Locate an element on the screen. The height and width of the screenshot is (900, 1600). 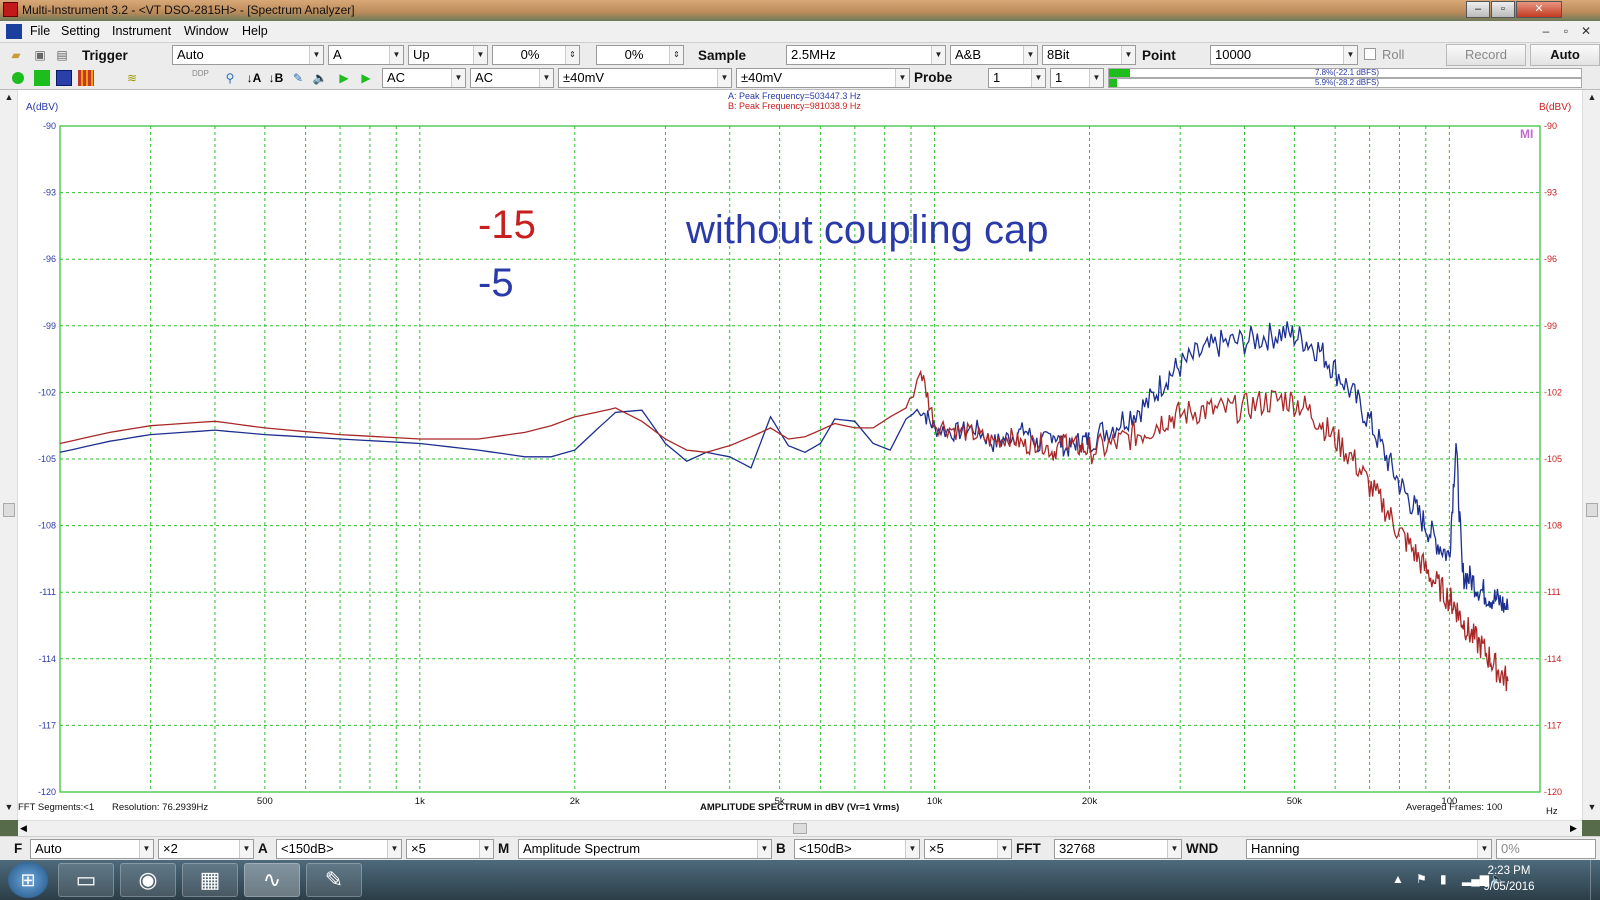
mode-select: Amplitude Spectrum ▼ is located at coordinates (645, 849).